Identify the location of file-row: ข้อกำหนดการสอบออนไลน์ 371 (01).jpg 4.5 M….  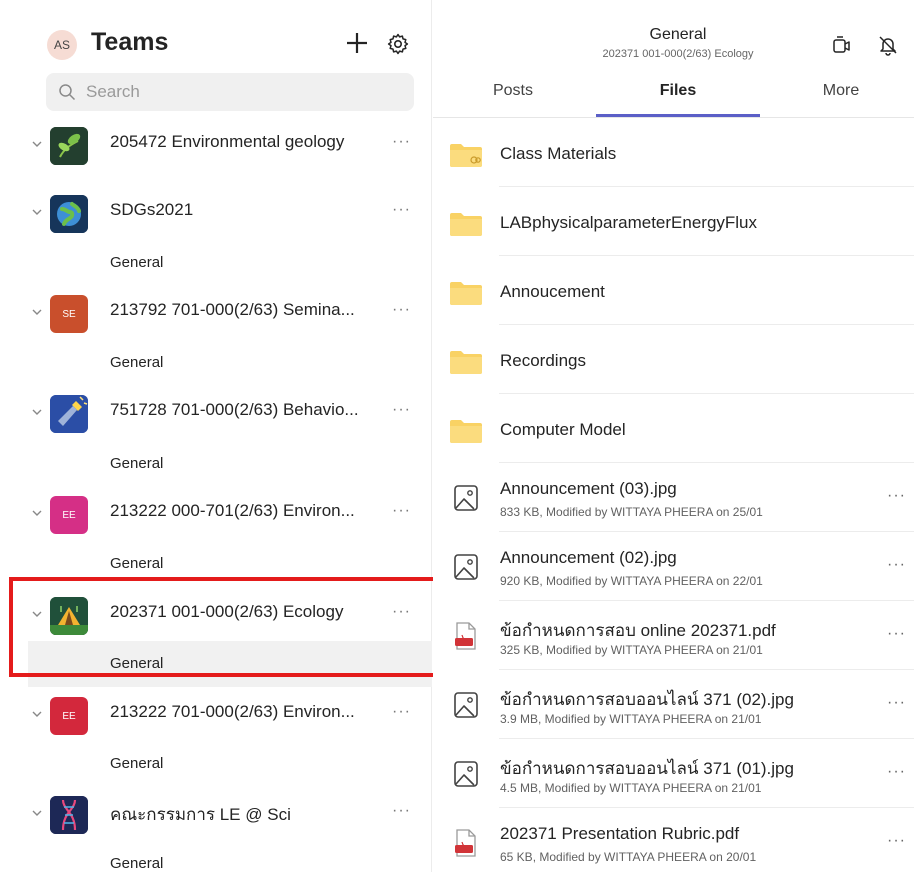
(673, 773).